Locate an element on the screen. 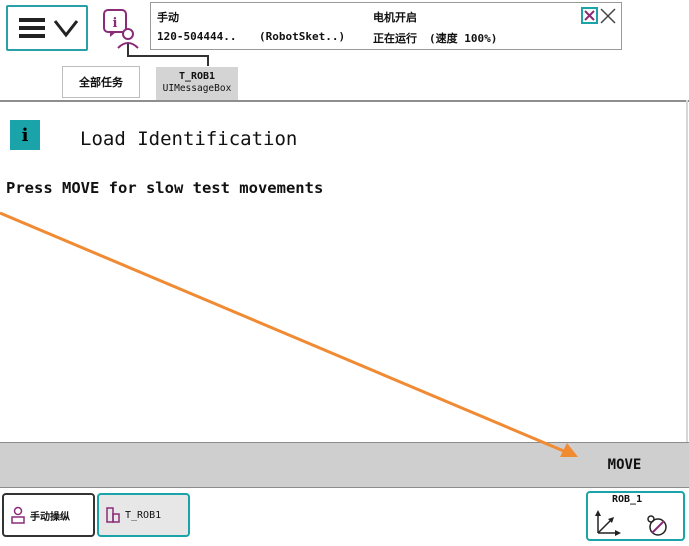  move-button-label: MOVE is located at coordinates (624, 465).